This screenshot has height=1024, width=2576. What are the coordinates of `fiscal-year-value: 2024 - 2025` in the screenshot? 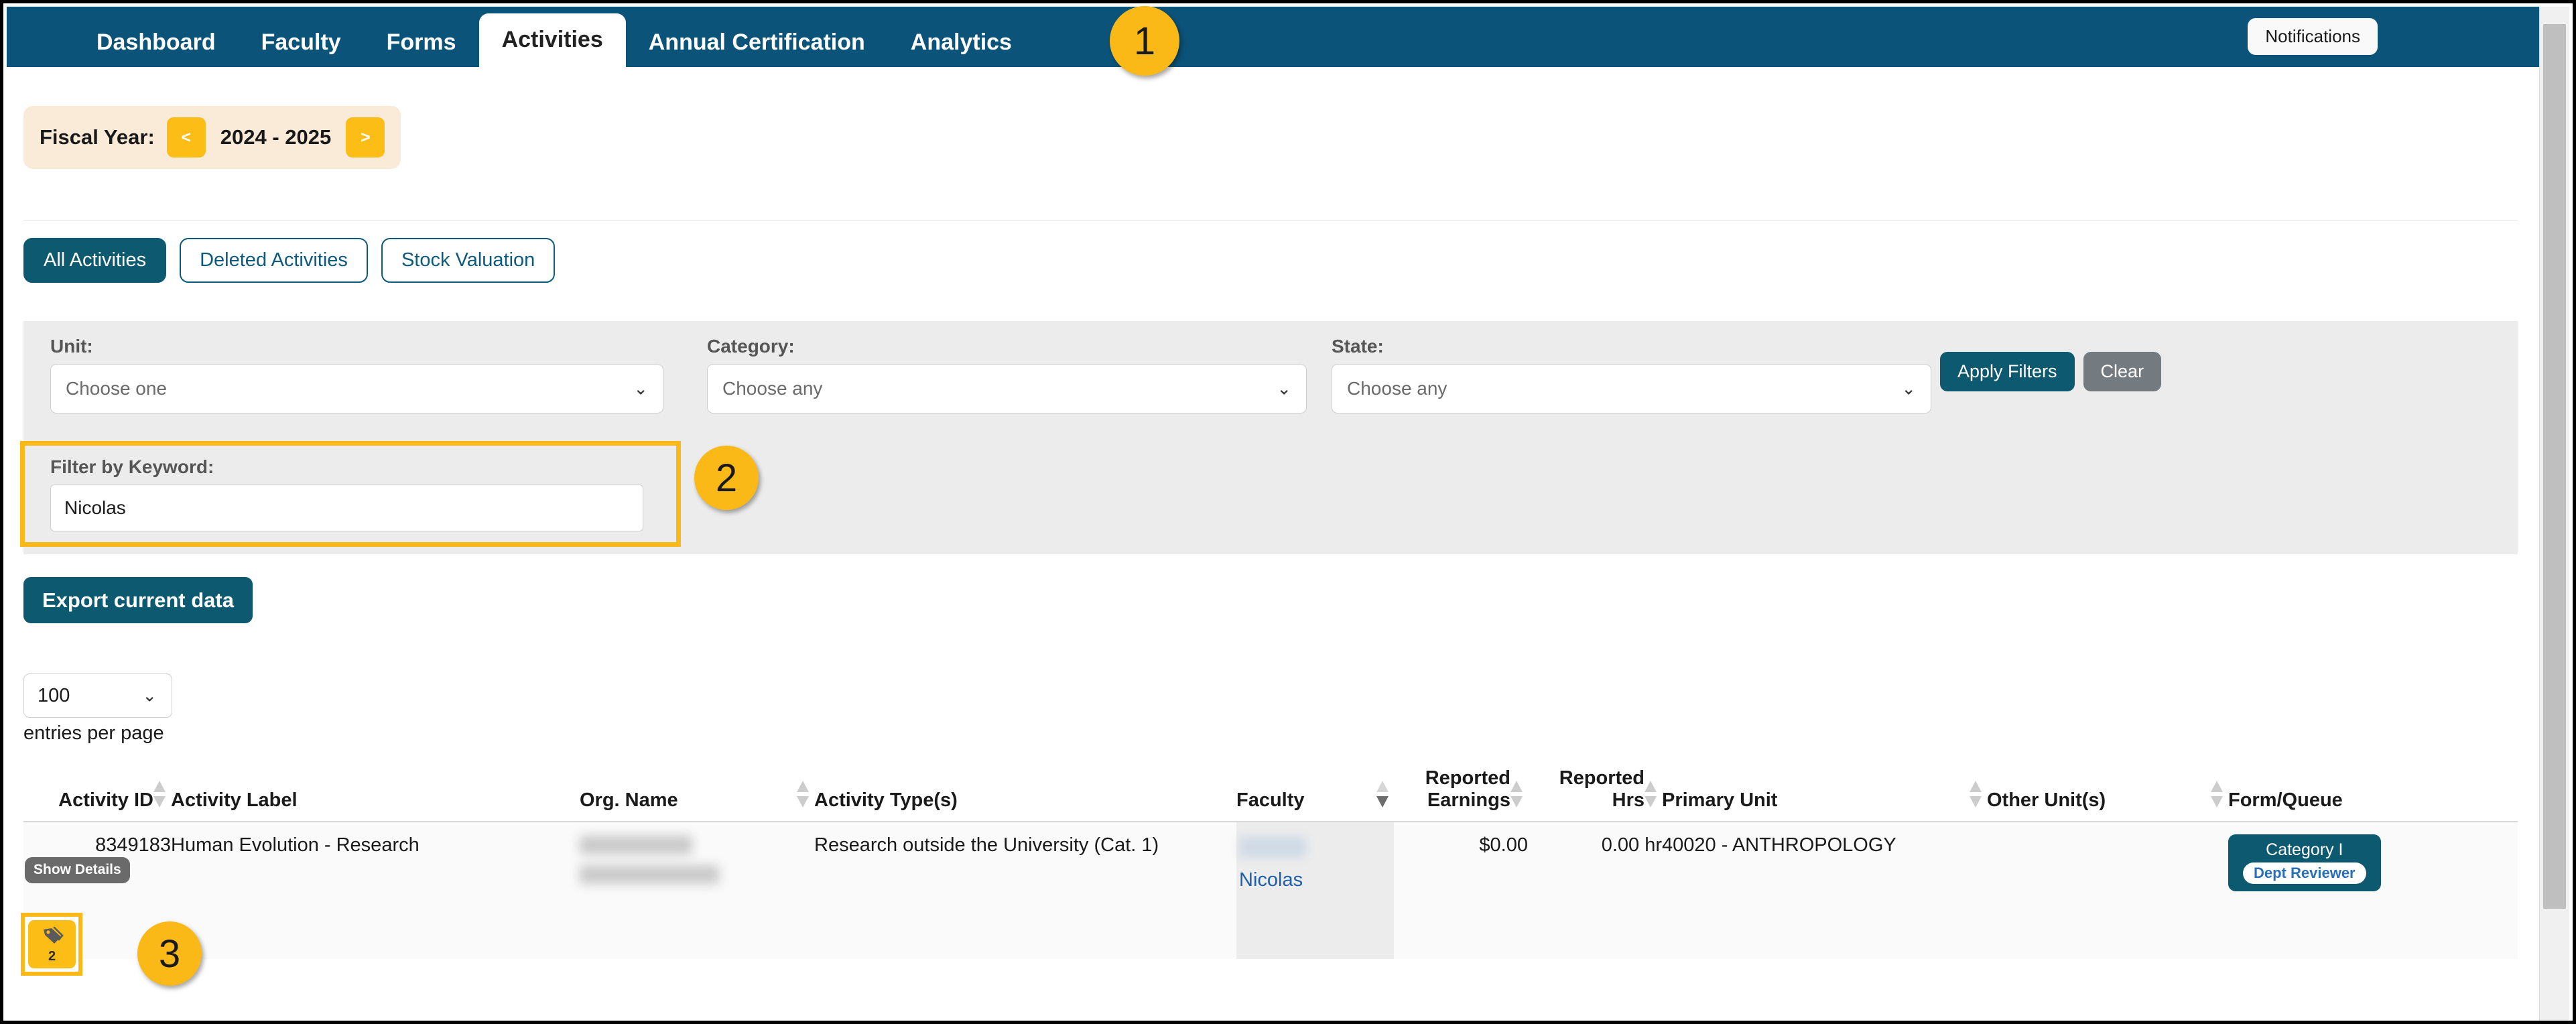 It's located at (276, 137).